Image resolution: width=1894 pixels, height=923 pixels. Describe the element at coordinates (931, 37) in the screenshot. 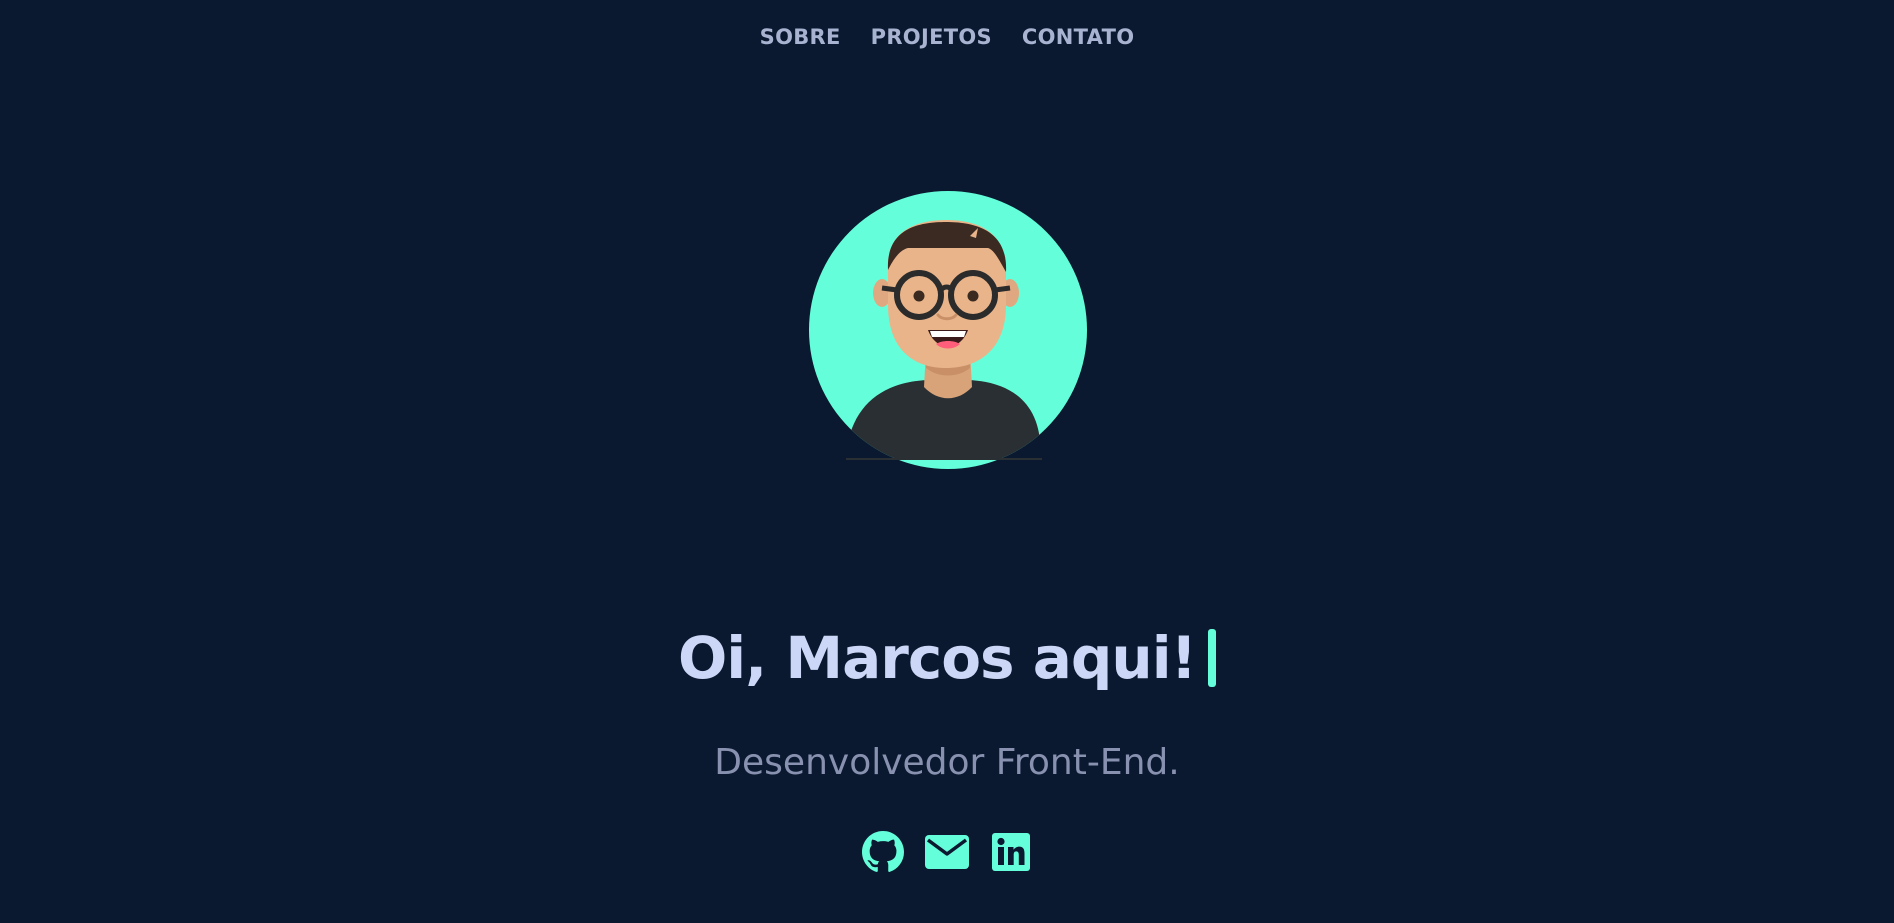

I see `nav-link-projetos: PROJETOS` at that location.